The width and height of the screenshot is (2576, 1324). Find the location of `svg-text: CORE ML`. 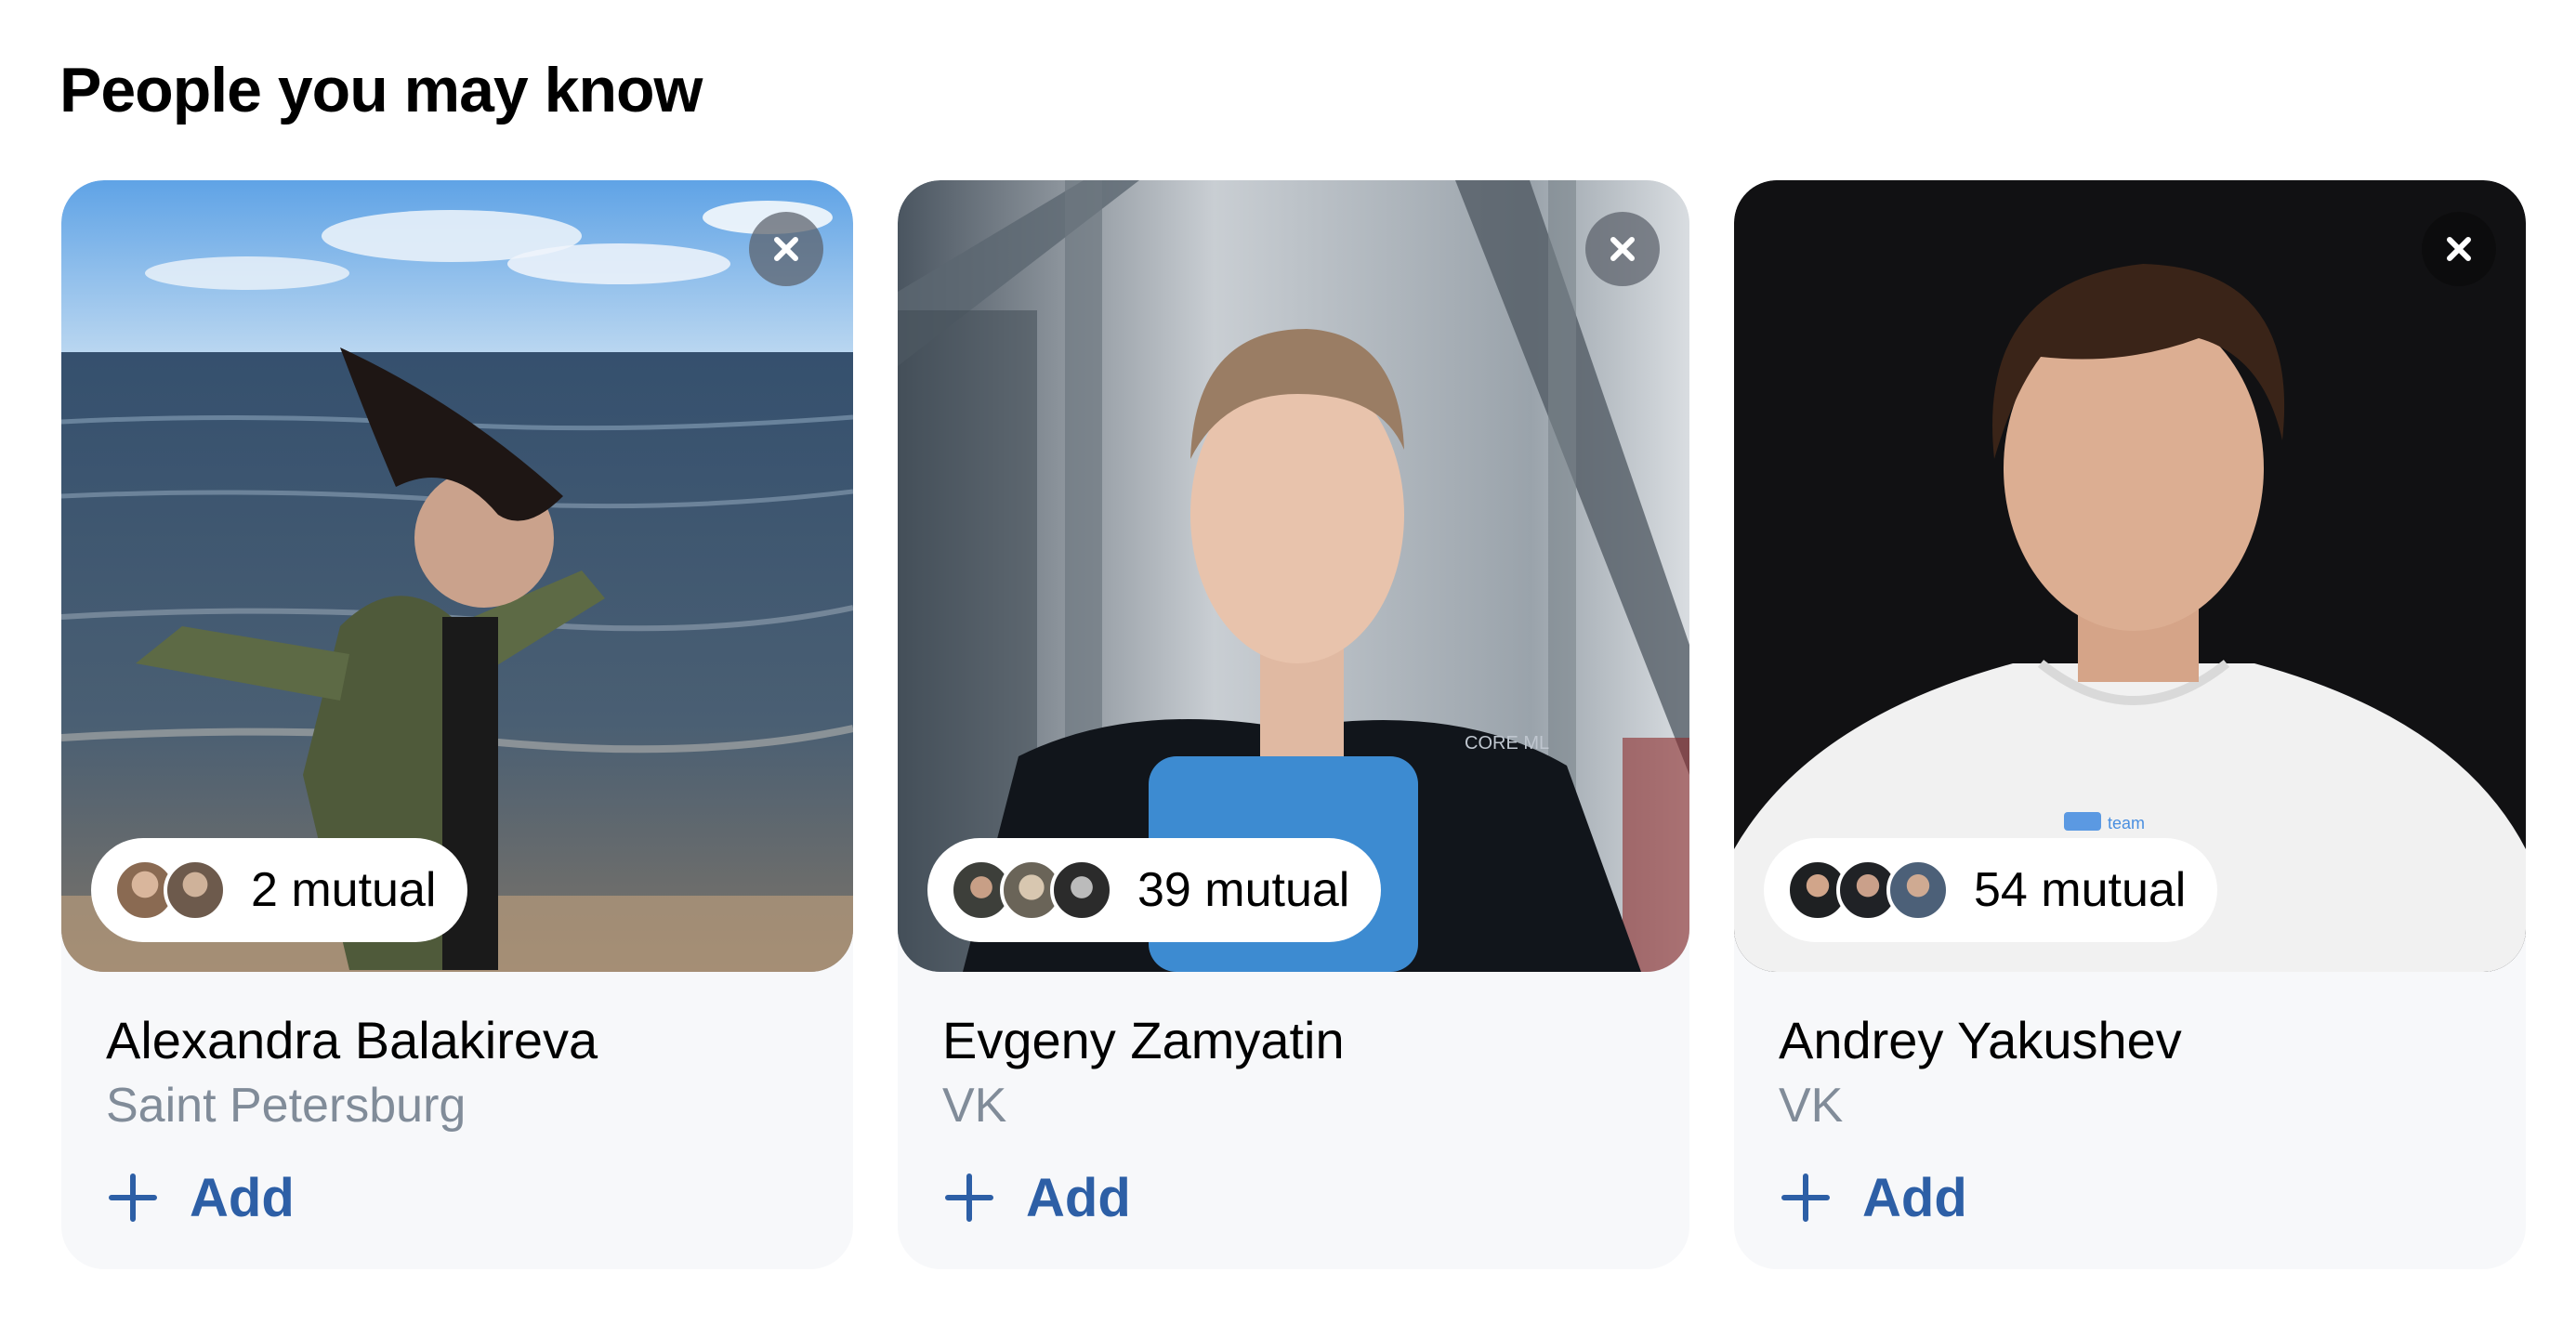

svg-text: CORE ML is located at coordinates (1507, 743).